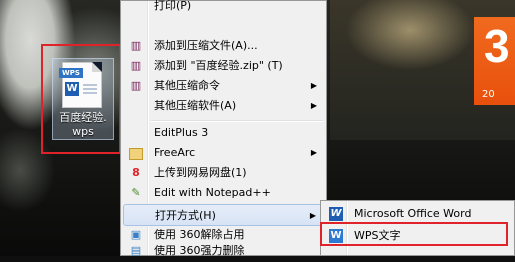 The width and height of the screenshot is (515, 262). I want to click on menu-item-label: Edit with Notepad++, so click(212, 192).